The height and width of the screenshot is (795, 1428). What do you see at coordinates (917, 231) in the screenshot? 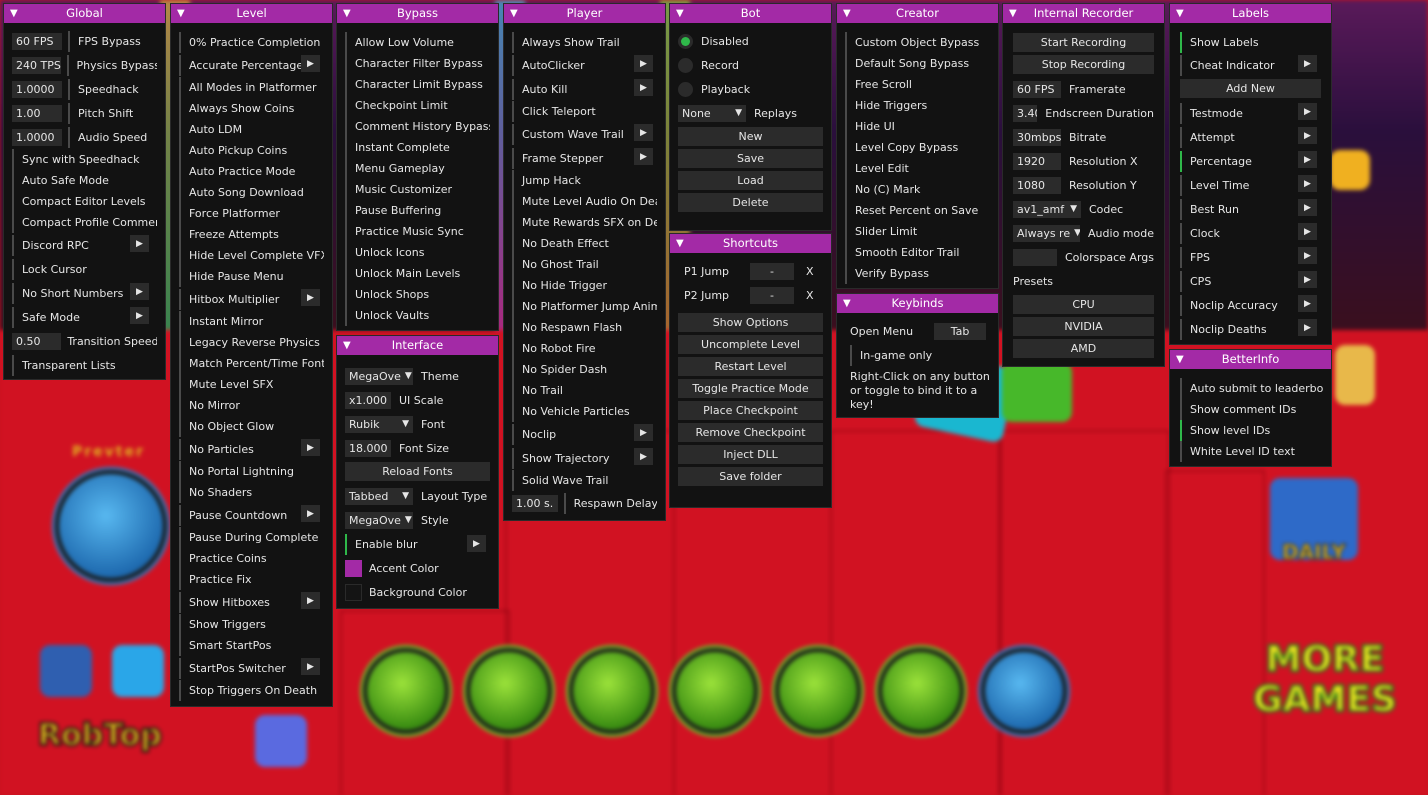
I see `toggle-row: Slider Limit` at bounding box center [917, 231].